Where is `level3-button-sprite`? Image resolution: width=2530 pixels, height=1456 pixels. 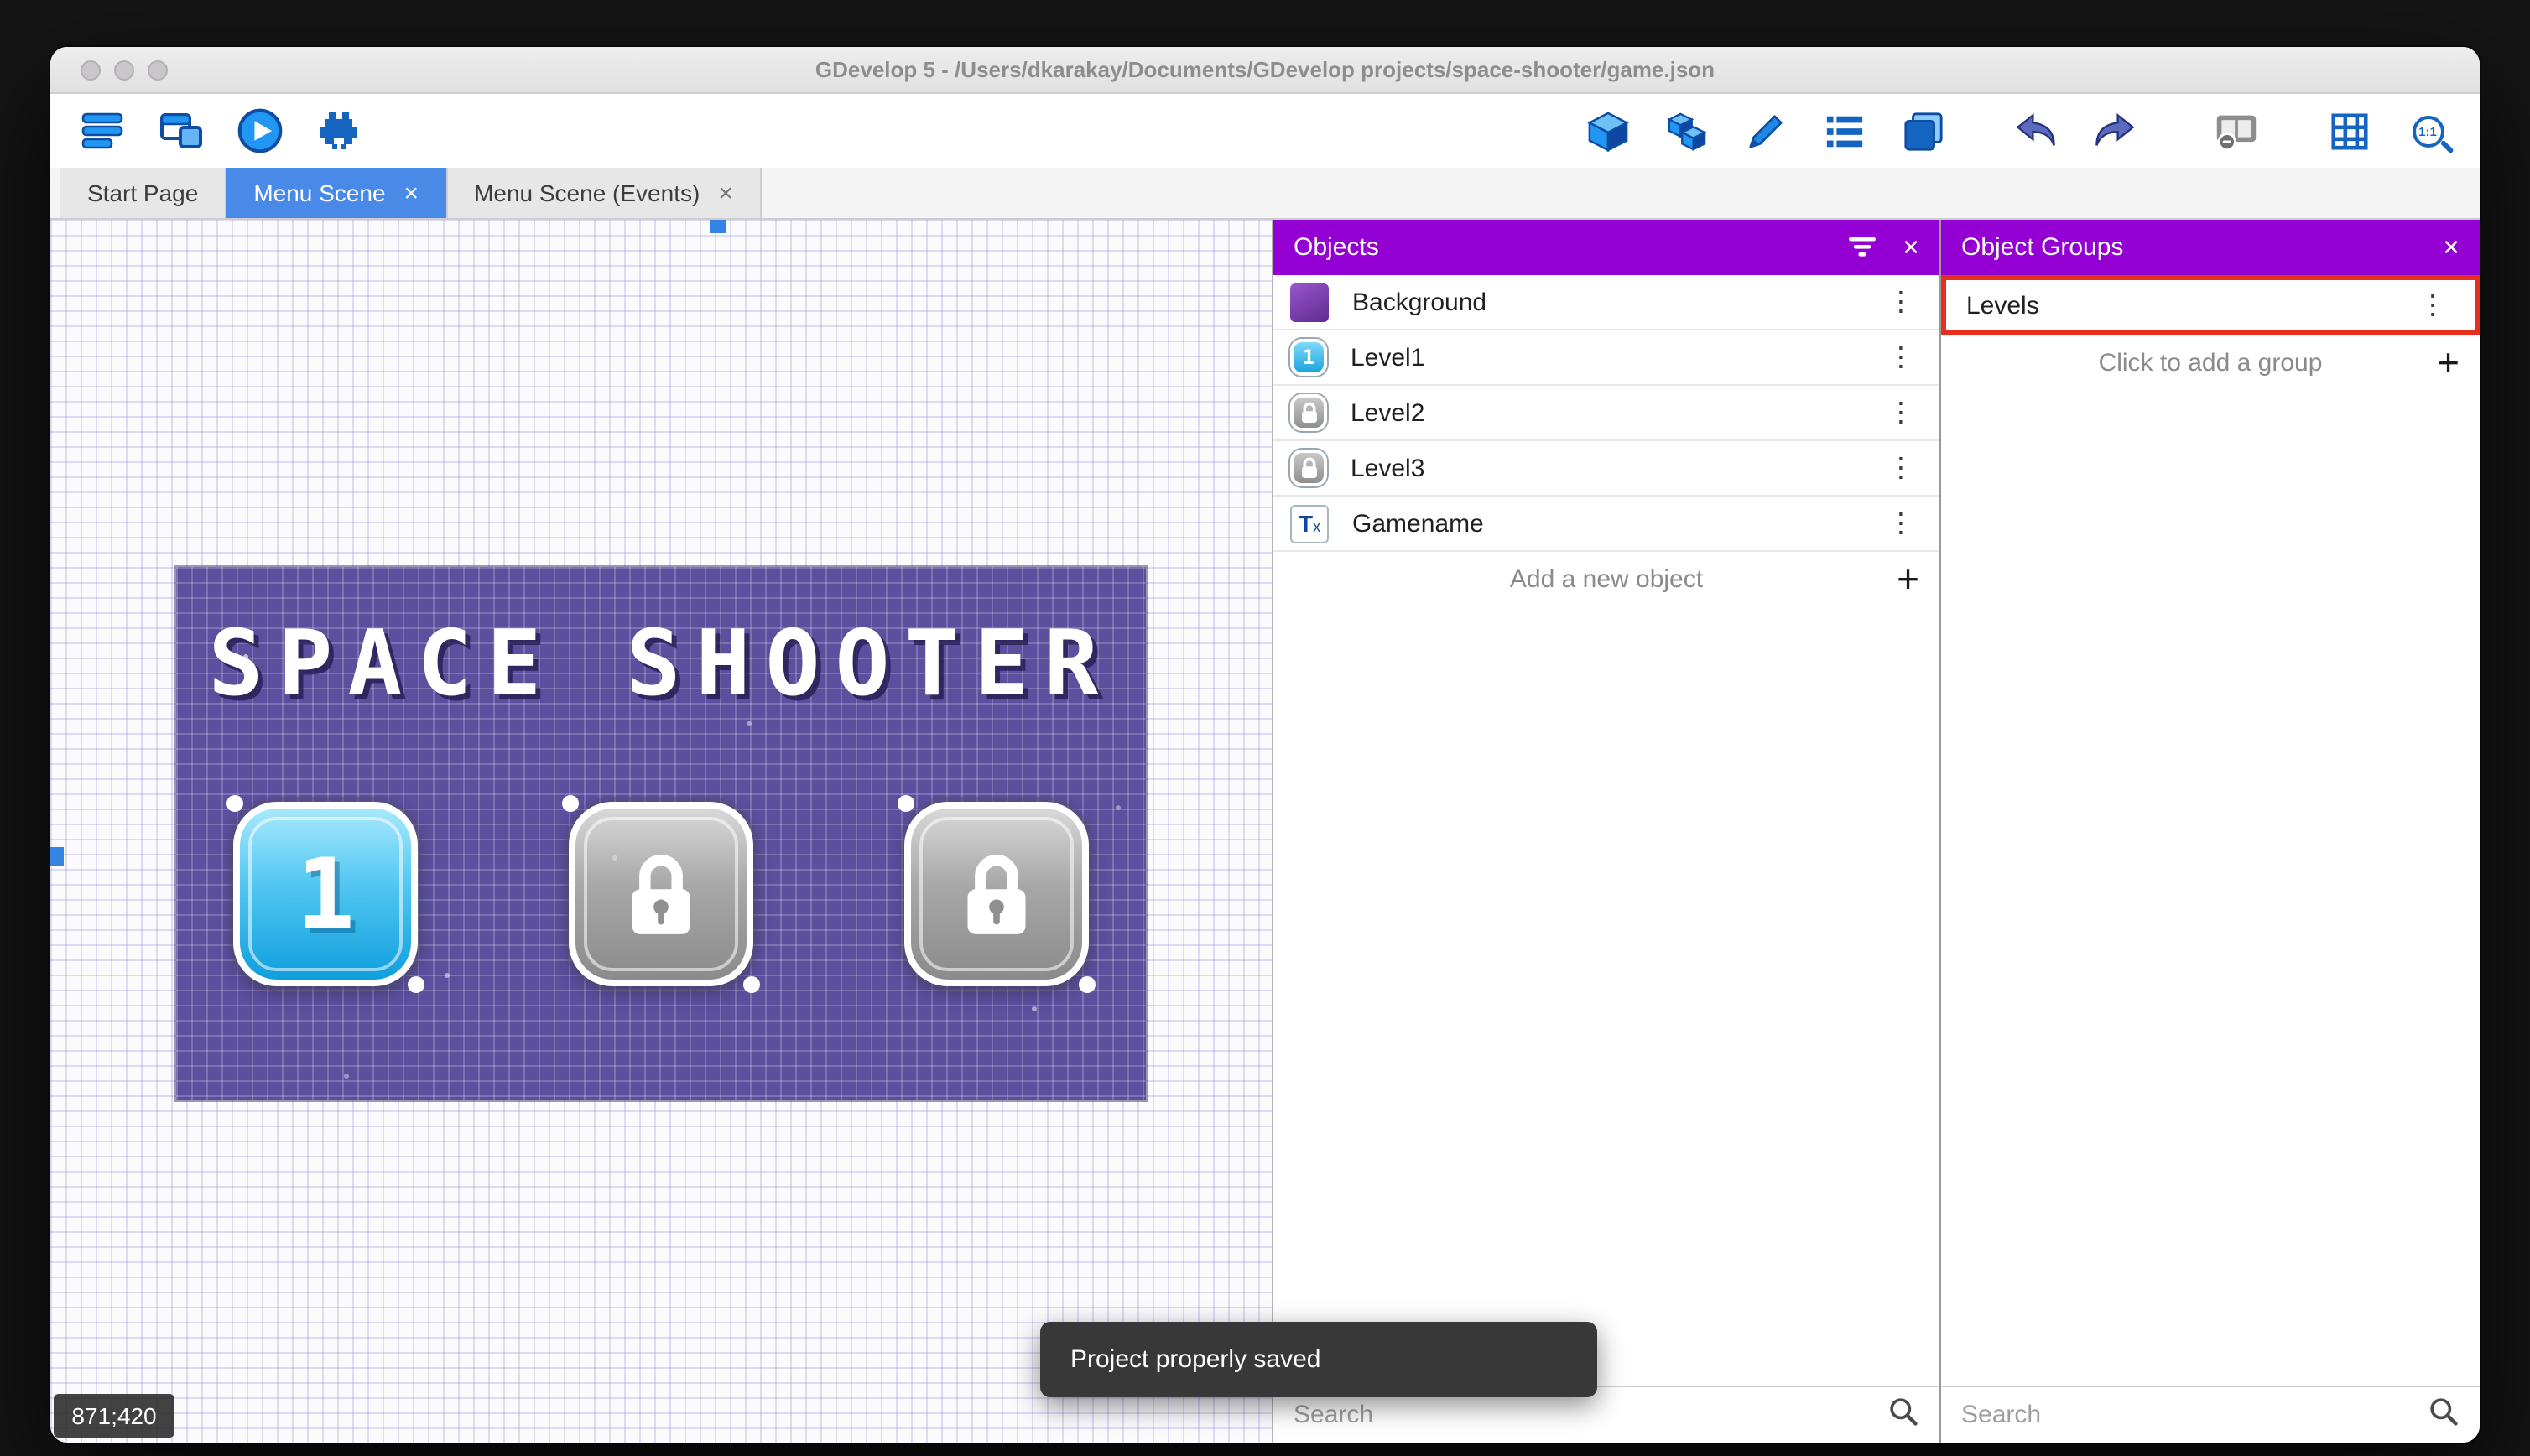 level3-button-sprite is located at coordinates (997, 894).